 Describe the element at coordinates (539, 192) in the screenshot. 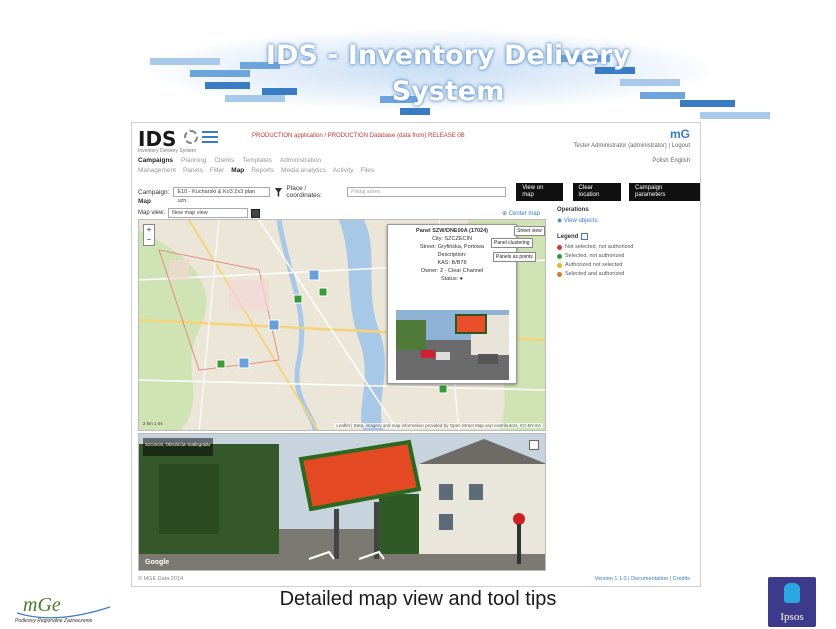

I see `view-on-map-button: View on map` at that location.